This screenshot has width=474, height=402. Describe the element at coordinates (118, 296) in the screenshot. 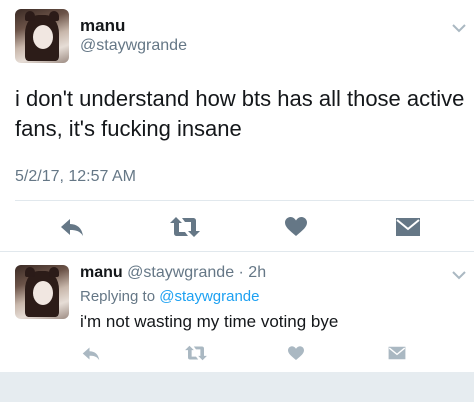

I see `replying-prefix: Replying to` at that location.